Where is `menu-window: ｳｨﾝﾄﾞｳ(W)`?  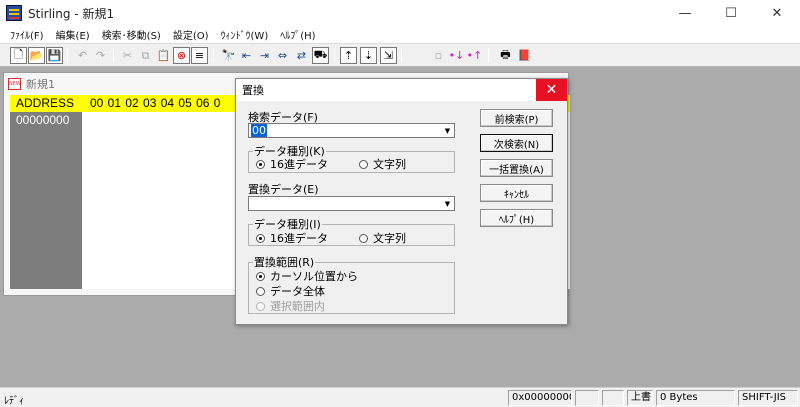 menu-window: ｳｨﾝﾄﾞｳ(W) is located at coordinates (245, 34).